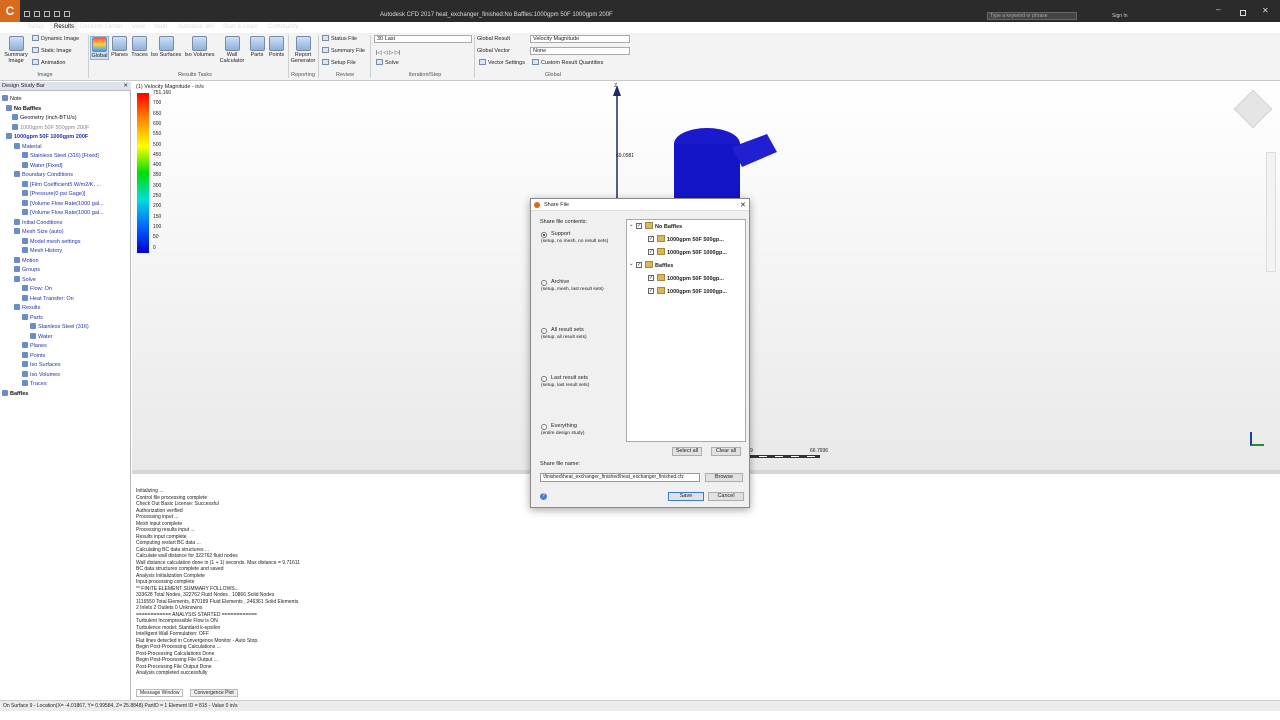 The height and width of the screenshot is (720, 1280). Describe the element at coordinates (27, 308) in the screenshot. I see `tree-item: Results` at that location.